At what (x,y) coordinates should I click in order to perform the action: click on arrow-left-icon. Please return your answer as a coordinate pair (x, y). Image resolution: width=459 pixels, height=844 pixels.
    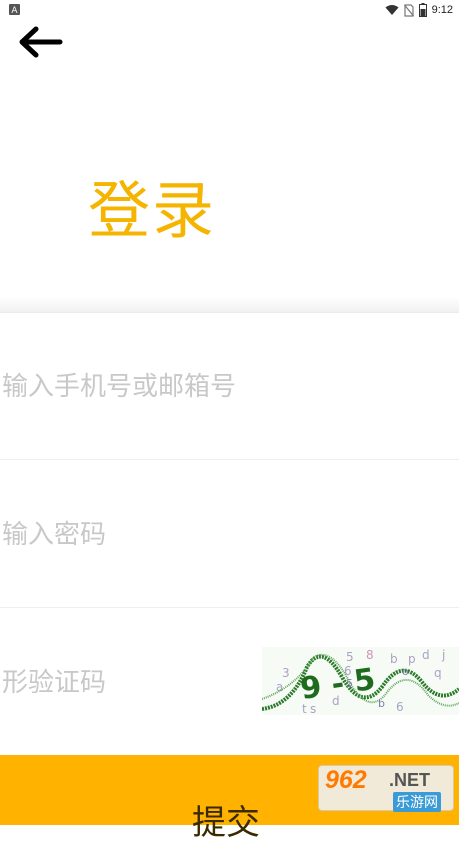
    Looking at the image, I should click on (41, 42).